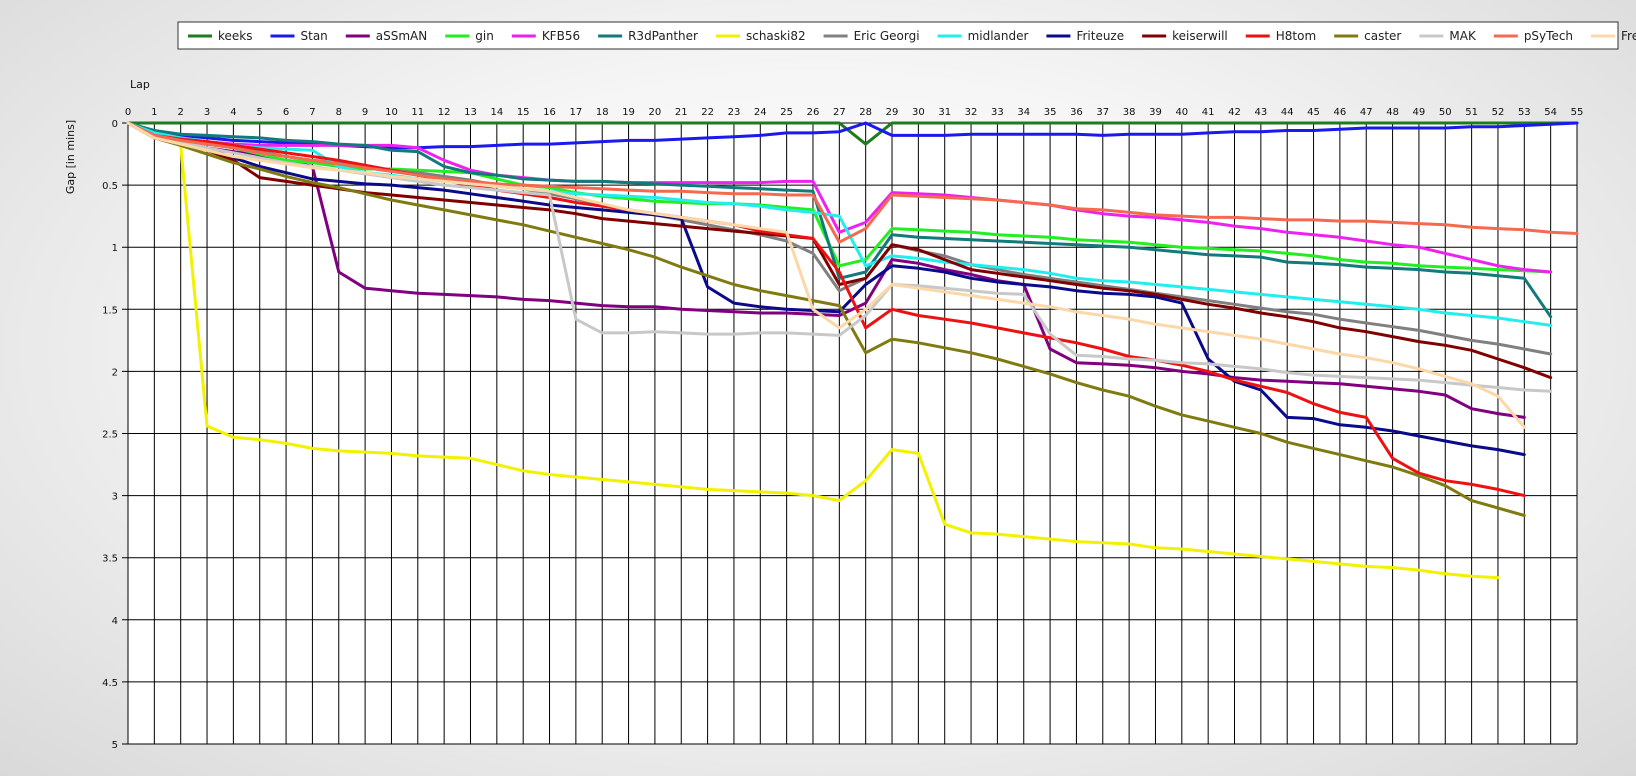 This screenshot has height=776, width=1636. What do you see at coordinates (1445, 112) in the screenshot?
I see `x-tick-label: 50` at bounding box center [1445, 112].